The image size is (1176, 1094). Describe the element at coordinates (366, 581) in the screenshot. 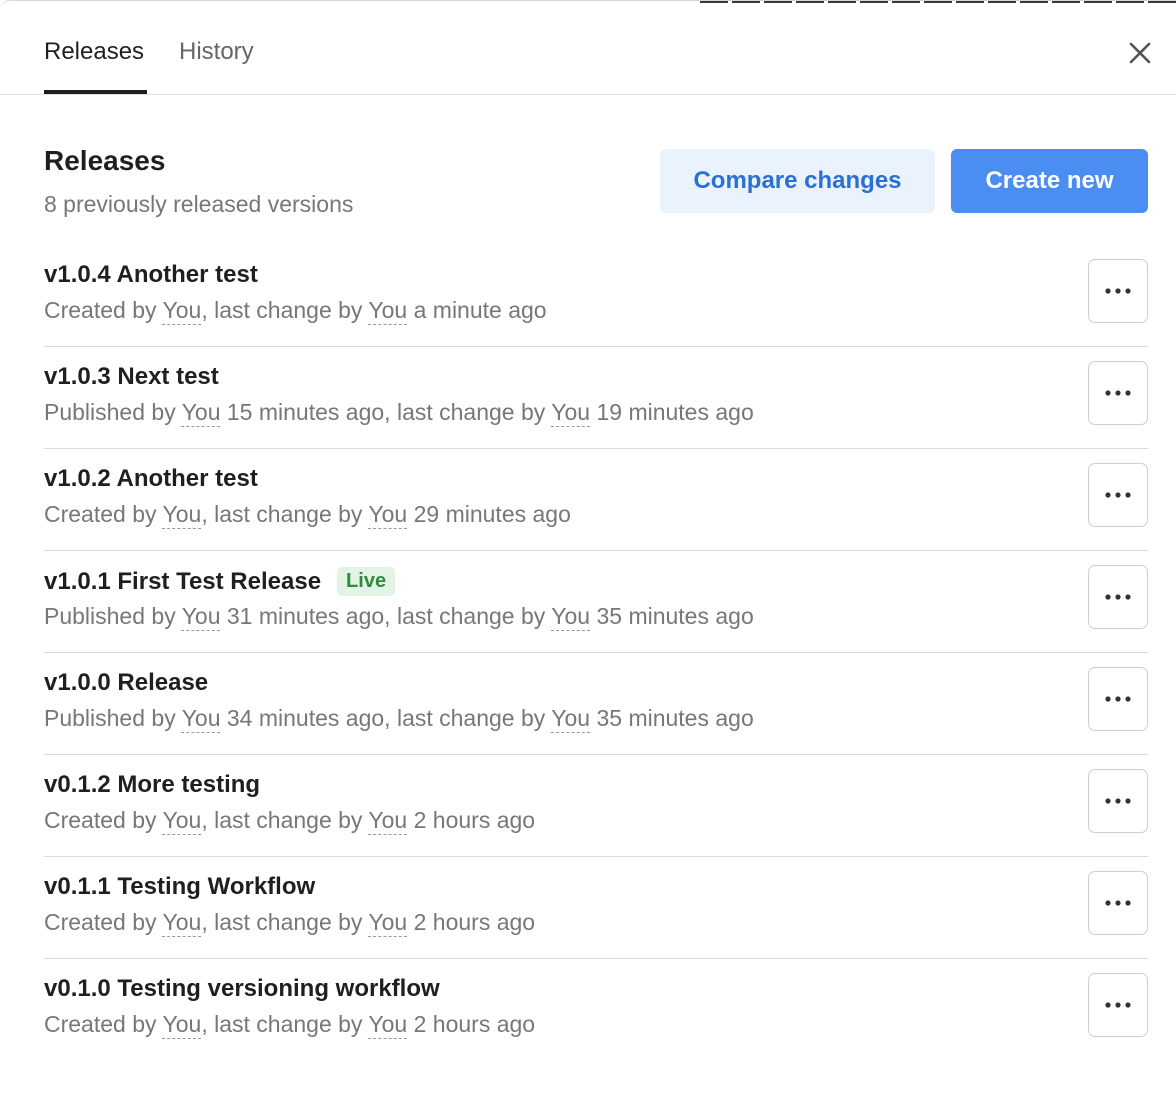

I see `live-status-badge: Live` at that location.